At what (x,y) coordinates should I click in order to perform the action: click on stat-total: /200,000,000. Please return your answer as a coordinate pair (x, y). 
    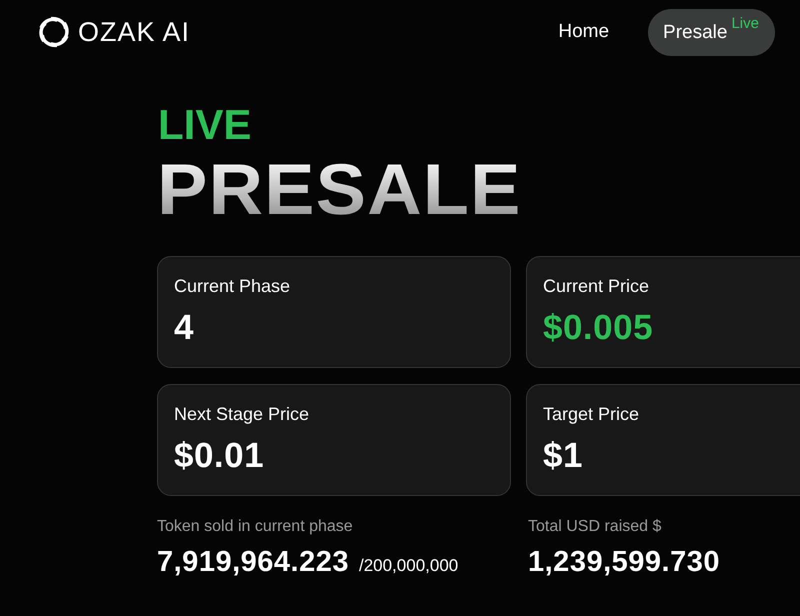
    Looking at the image, I should click on (408, 566).